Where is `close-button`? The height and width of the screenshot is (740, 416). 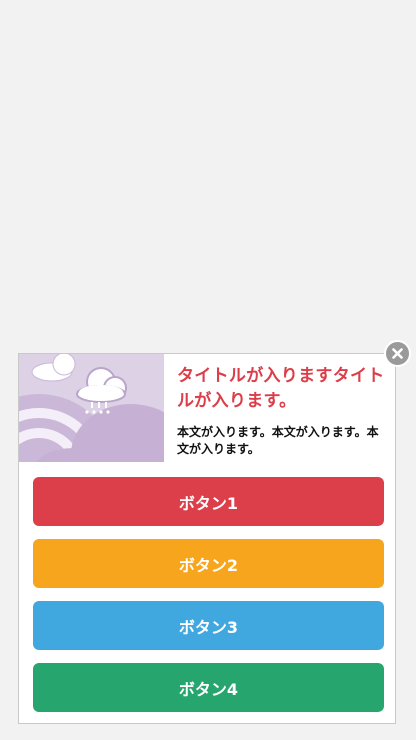 close-button is located at coordinates (397, 353).